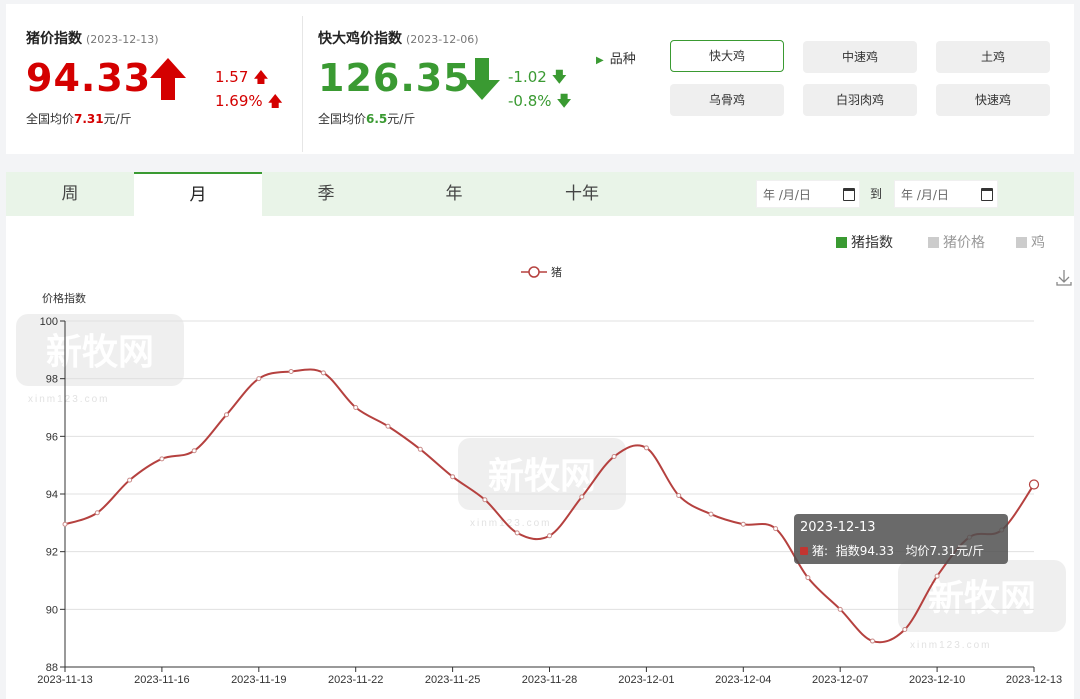 Image resolution: width=1080 pixels, height=699 pixels. What do you see at coordinates (840, 680) in the screenshot?
I see `x-tick-label: 2023-12-07` at bounding box center [840, 680].